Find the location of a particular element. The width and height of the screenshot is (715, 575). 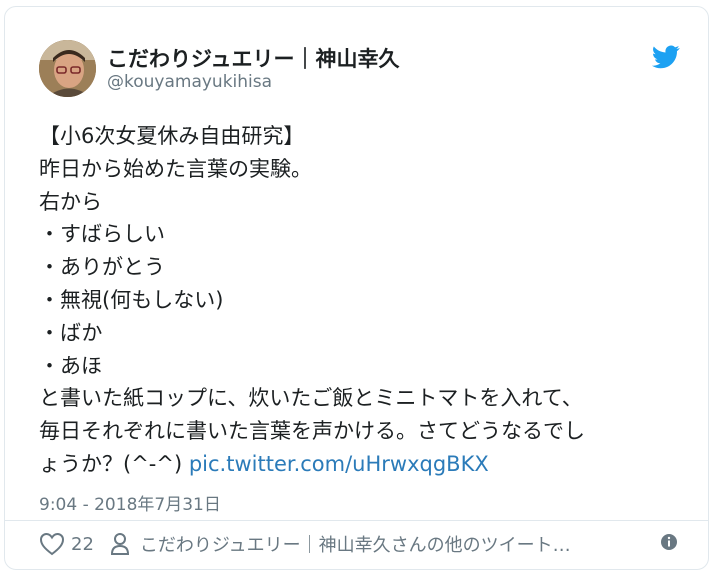

heart-icon is located at coordinates (52, 544).